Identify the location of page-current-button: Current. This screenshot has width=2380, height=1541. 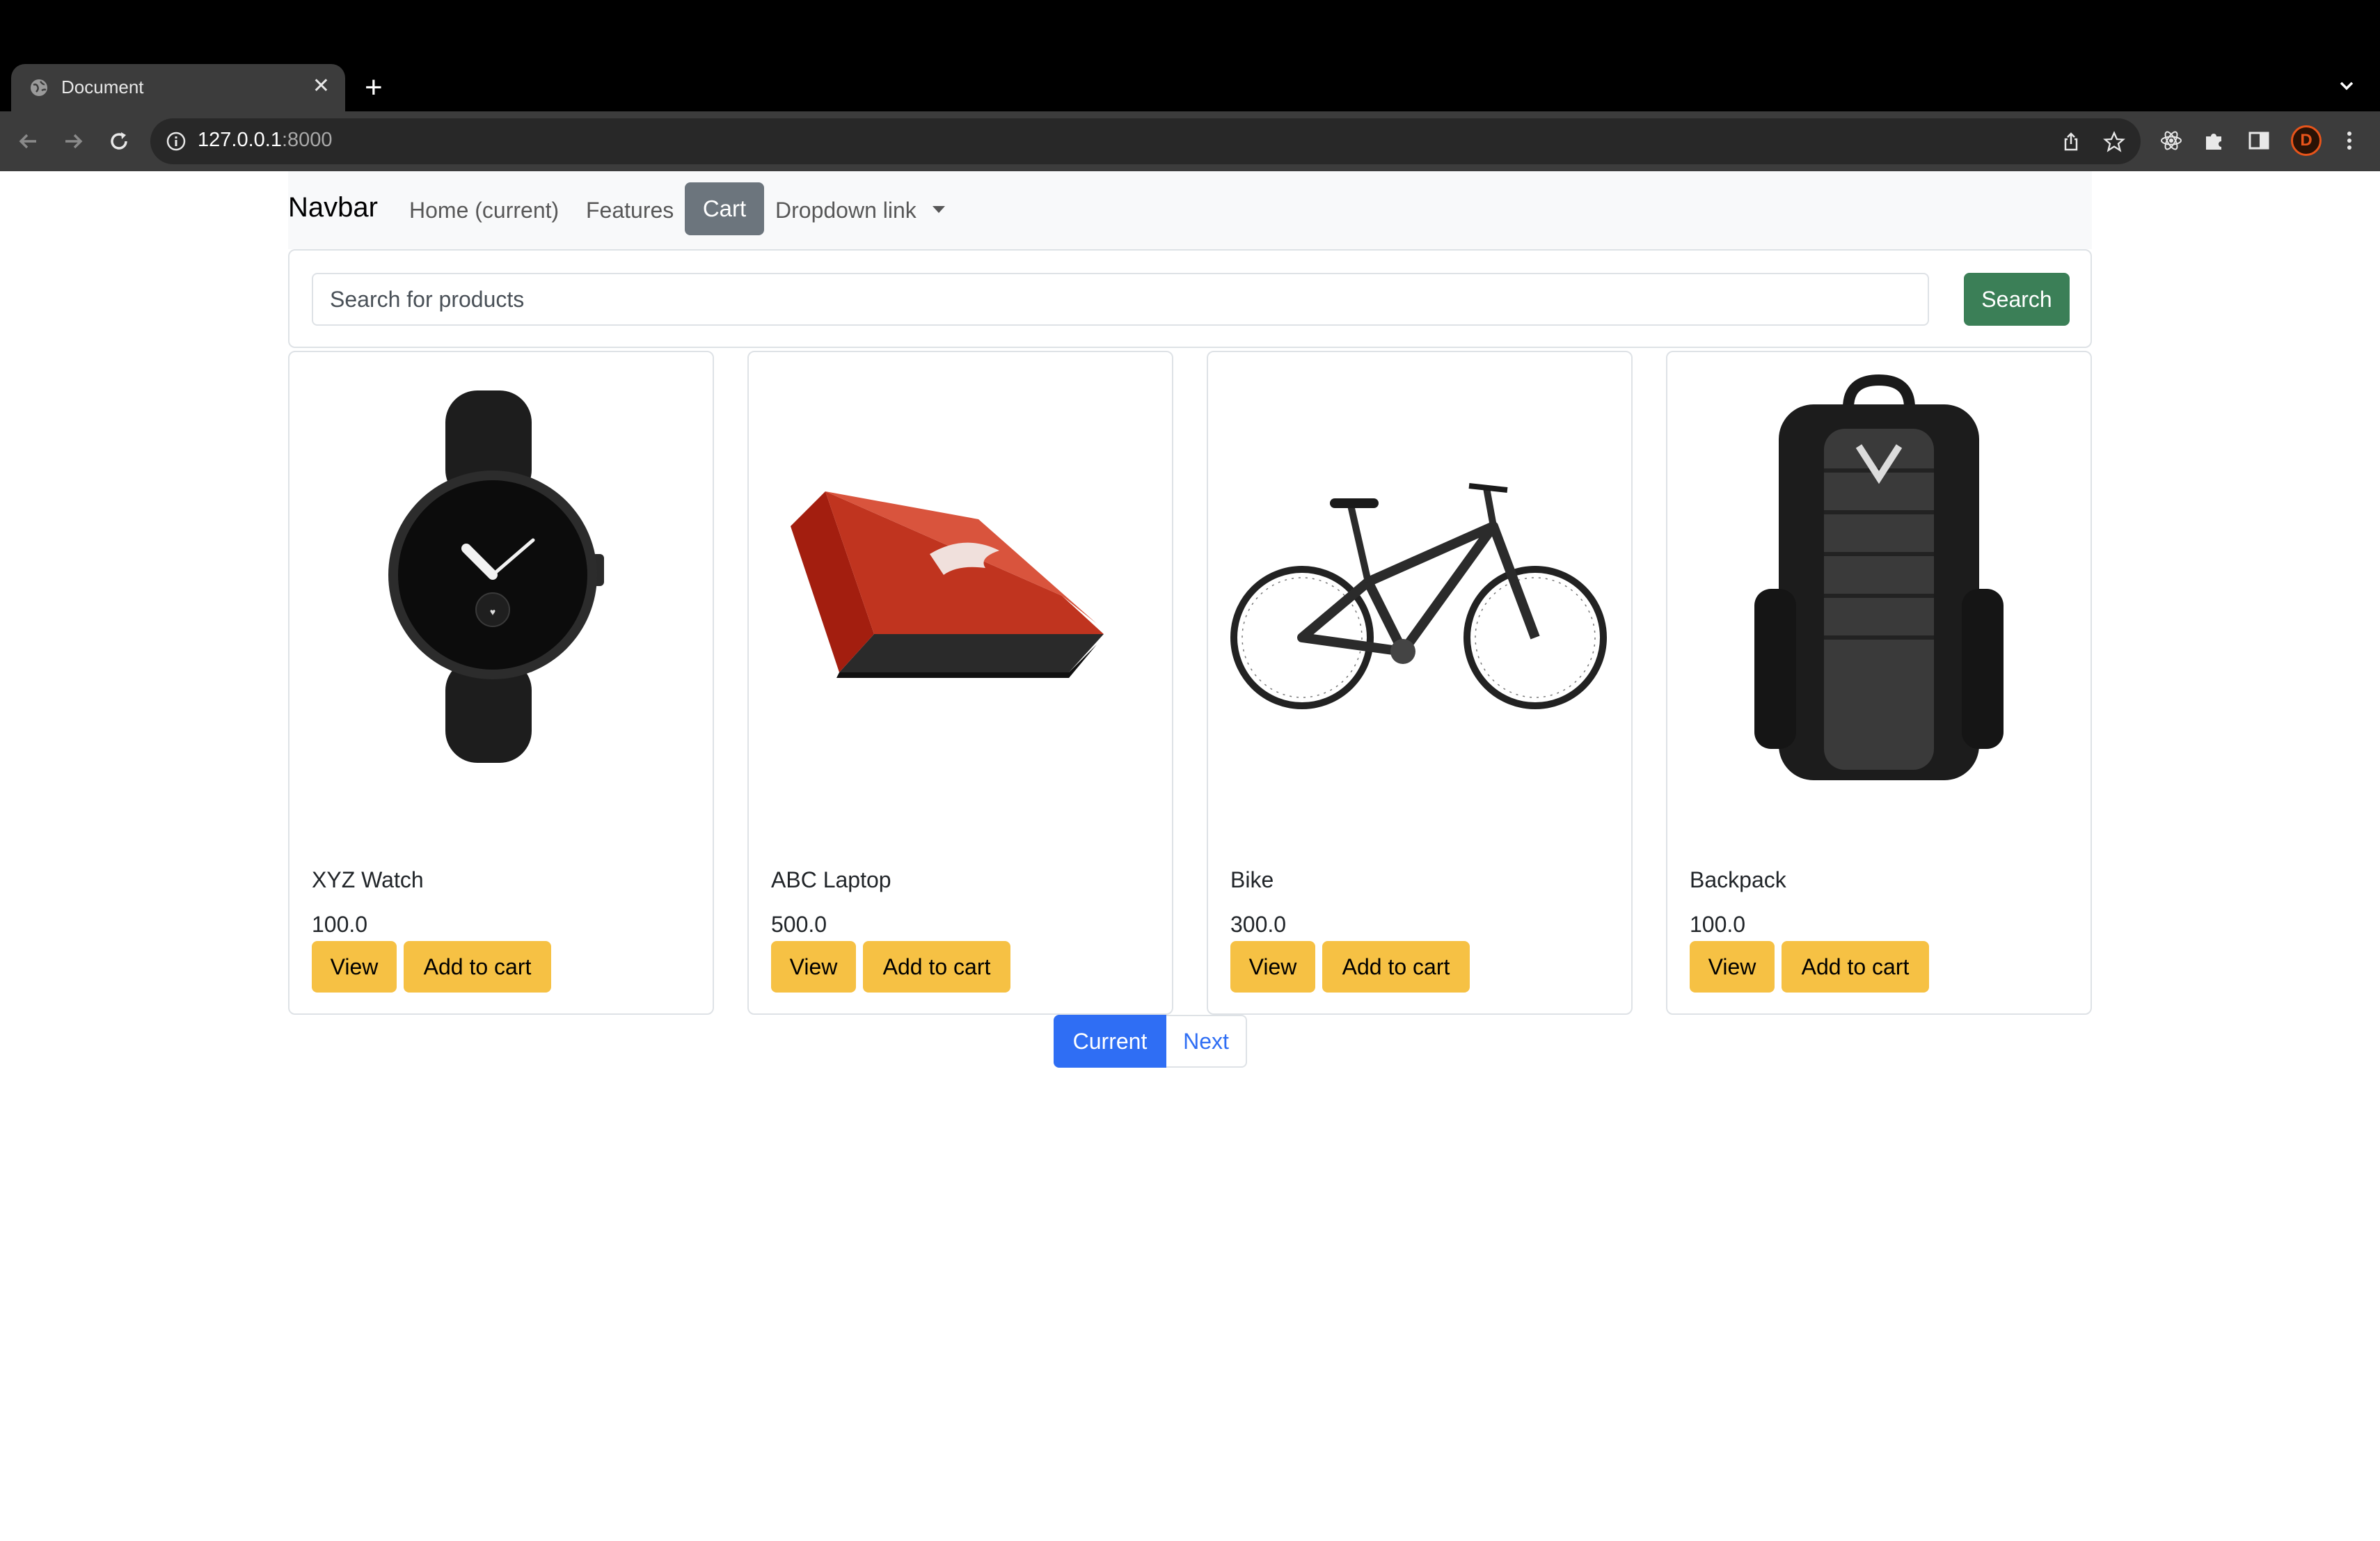
(1110, 1041).